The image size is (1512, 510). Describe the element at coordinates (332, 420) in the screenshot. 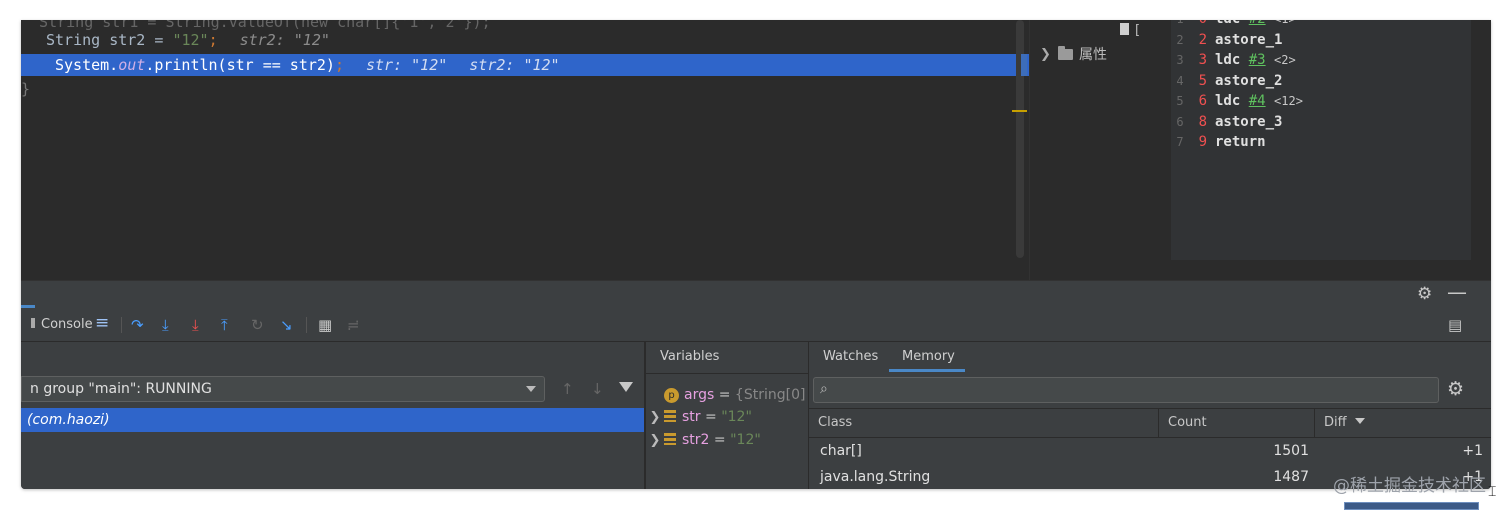

I see `stack-frame-selected: (com.haozi)` at that location.